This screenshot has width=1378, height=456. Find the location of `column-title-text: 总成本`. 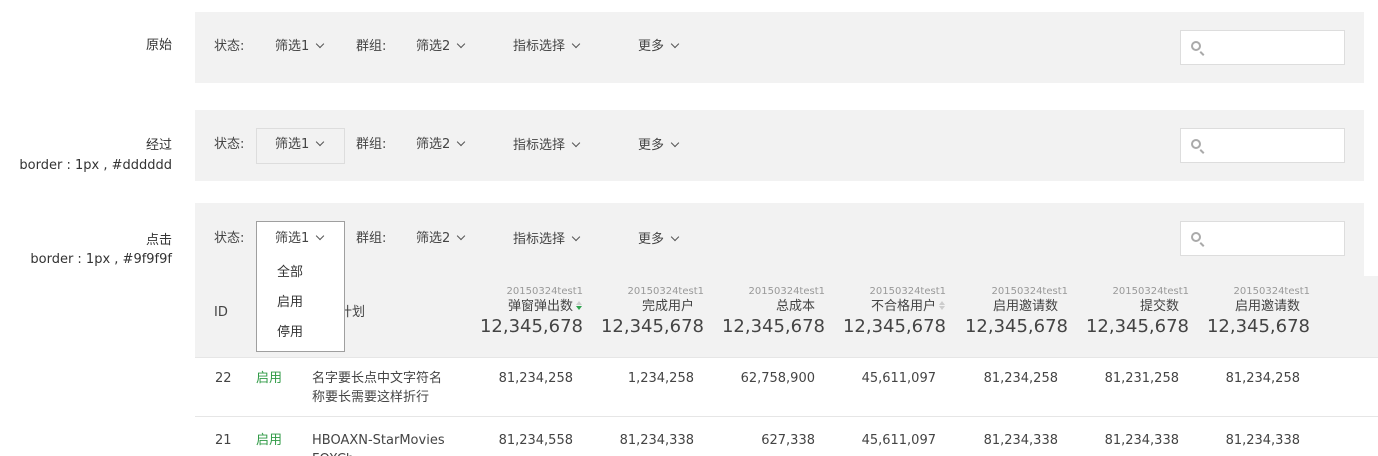

column-title-text: 总成本 is located at coordinates (795, 306).